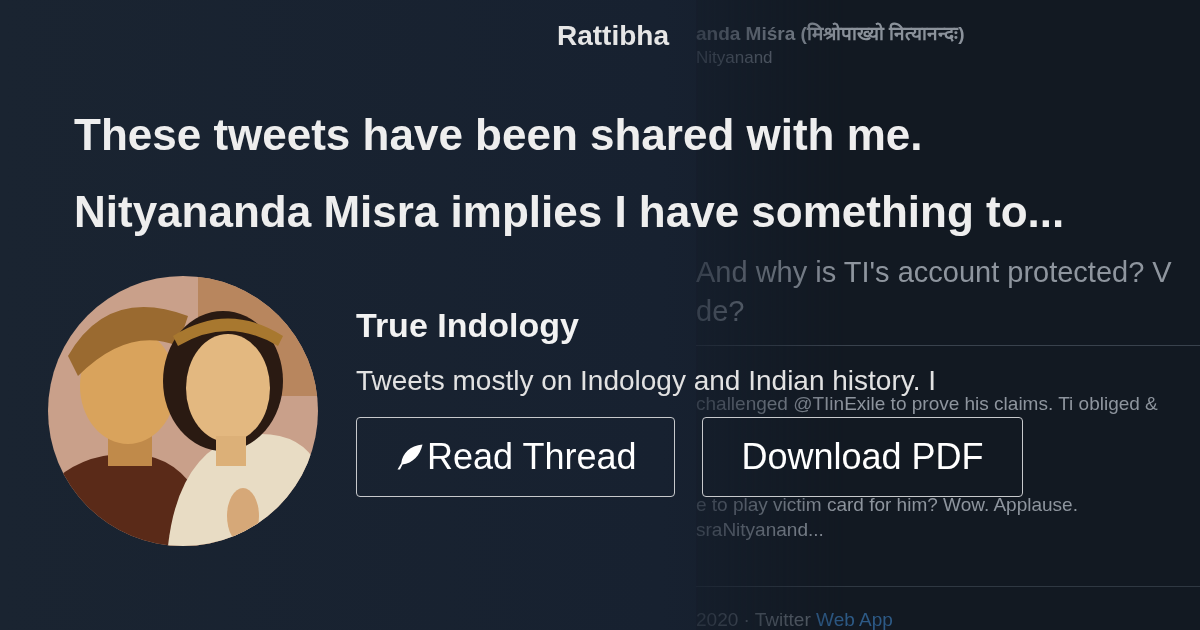 Image resolution: width=1200 pixels, height=630 pixels. Describe the element at coordinates (516, 456) in the screenshot. I see `read-thread-button: Read Thread` at that location.